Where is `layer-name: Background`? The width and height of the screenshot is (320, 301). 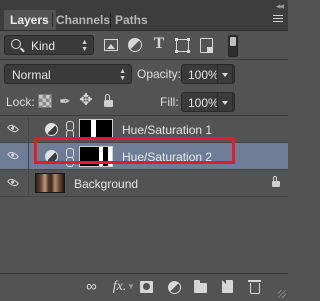 layer-name: Background is located at coordinates (106, 184).